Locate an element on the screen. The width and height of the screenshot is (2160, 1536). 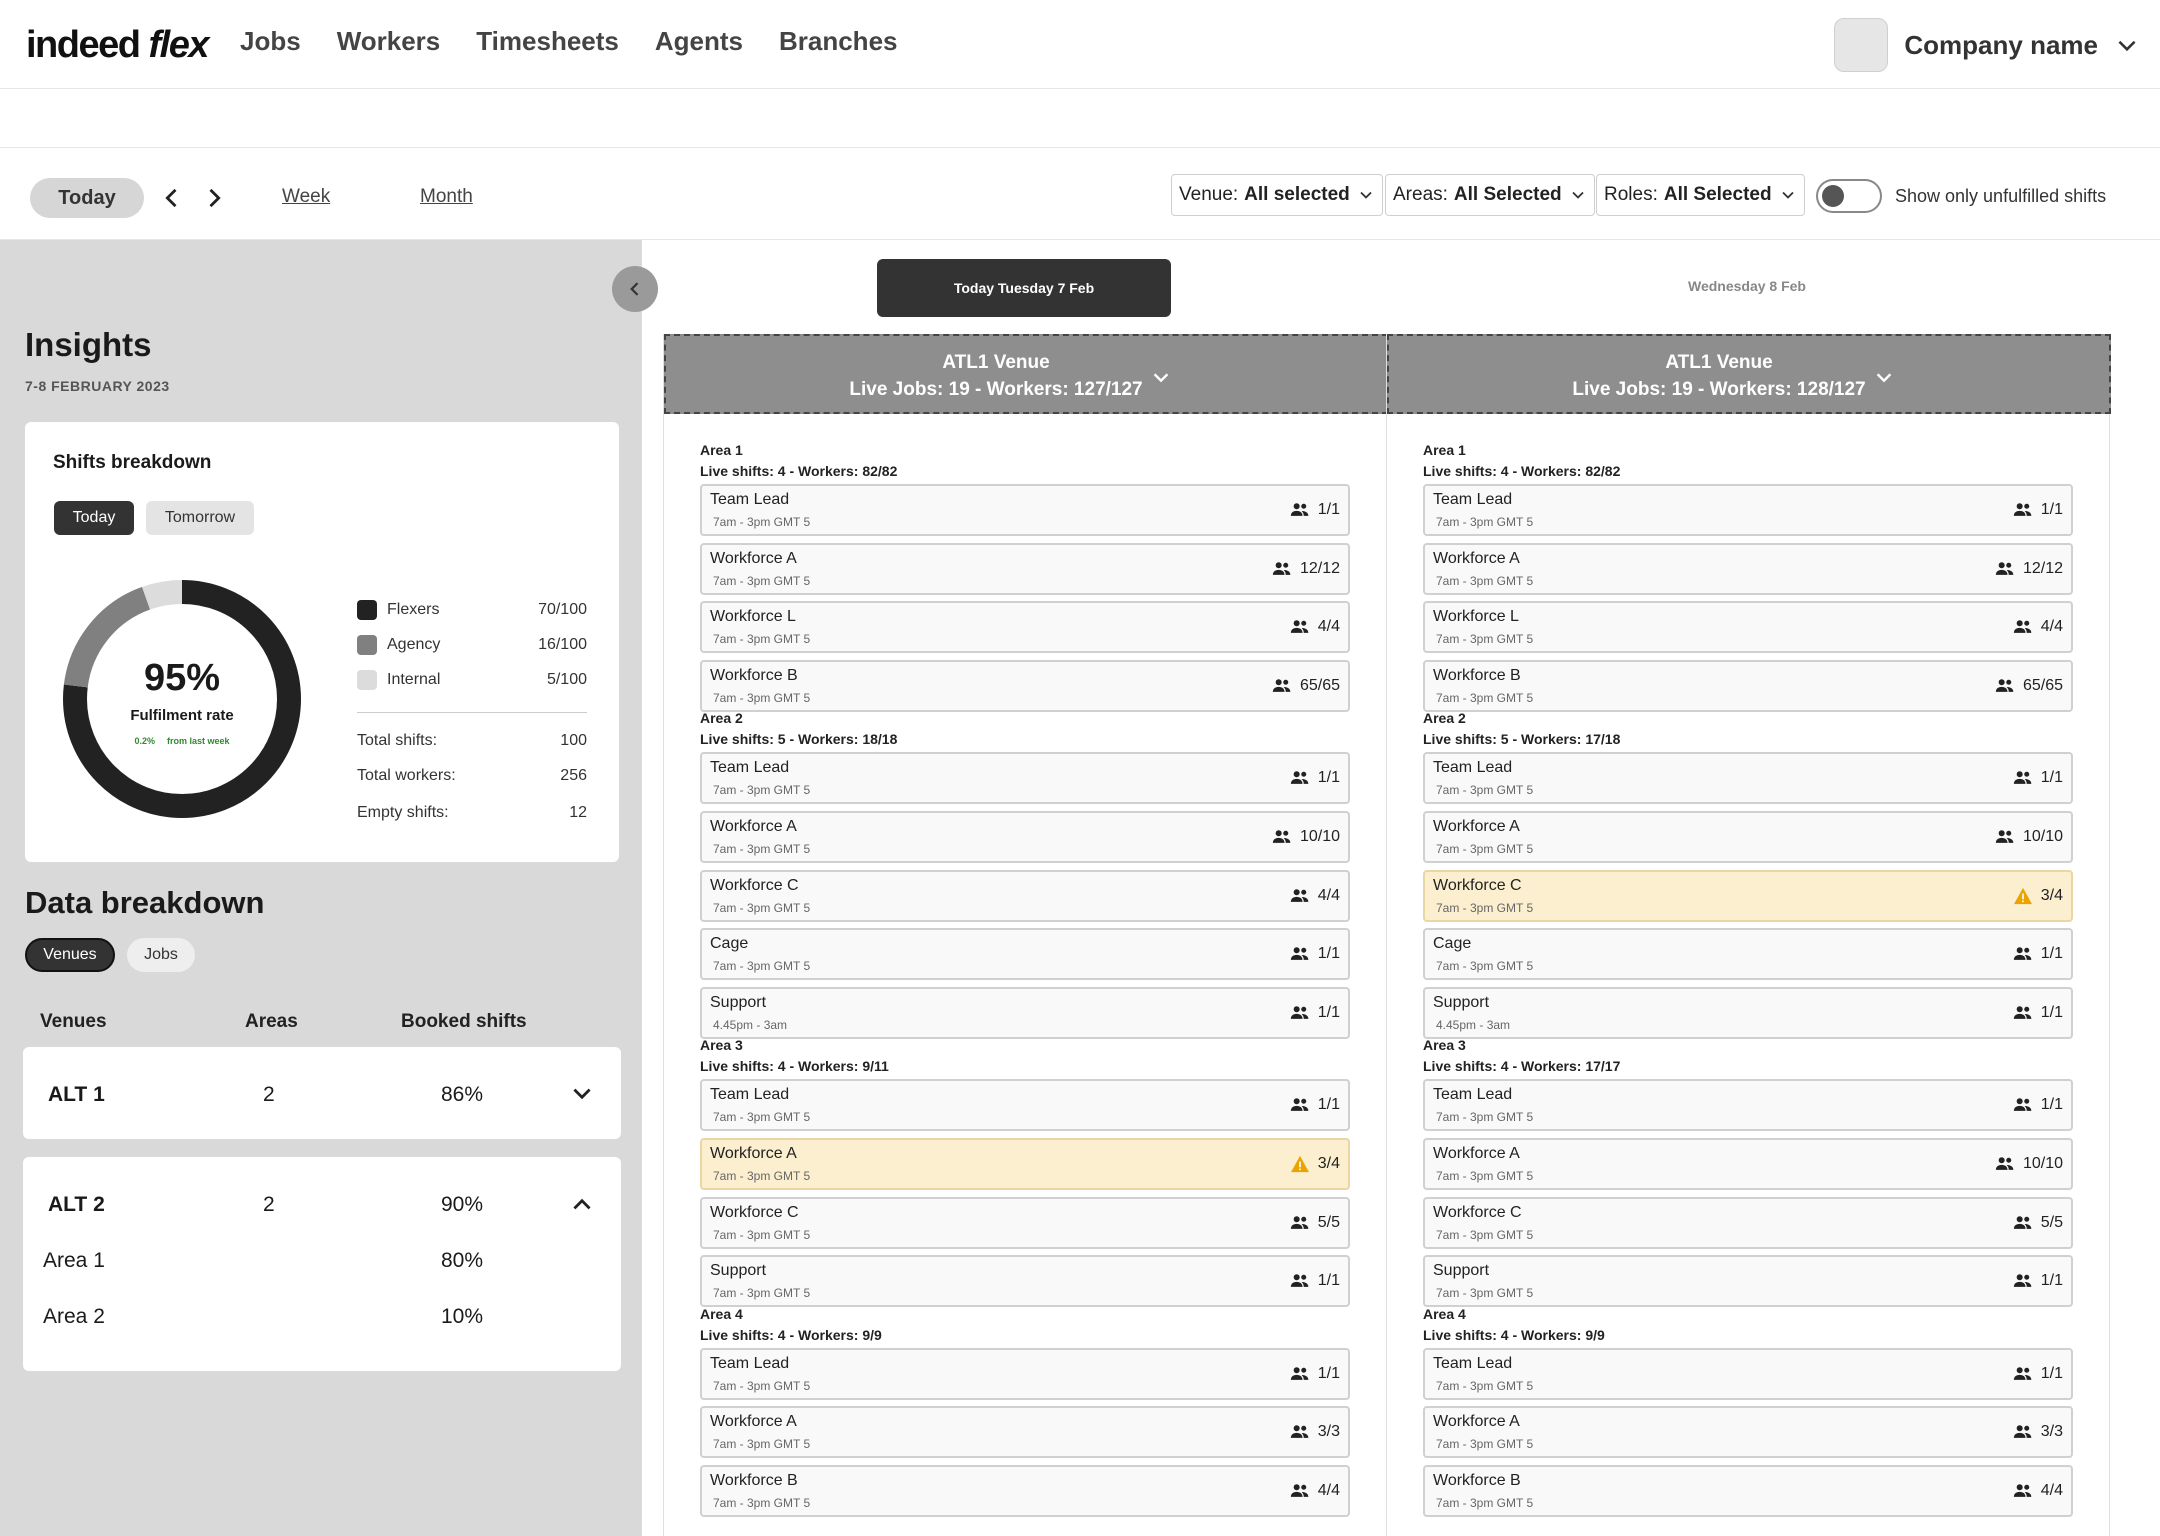
nav-link-workers: Workers is located at coordinates (389, 41).